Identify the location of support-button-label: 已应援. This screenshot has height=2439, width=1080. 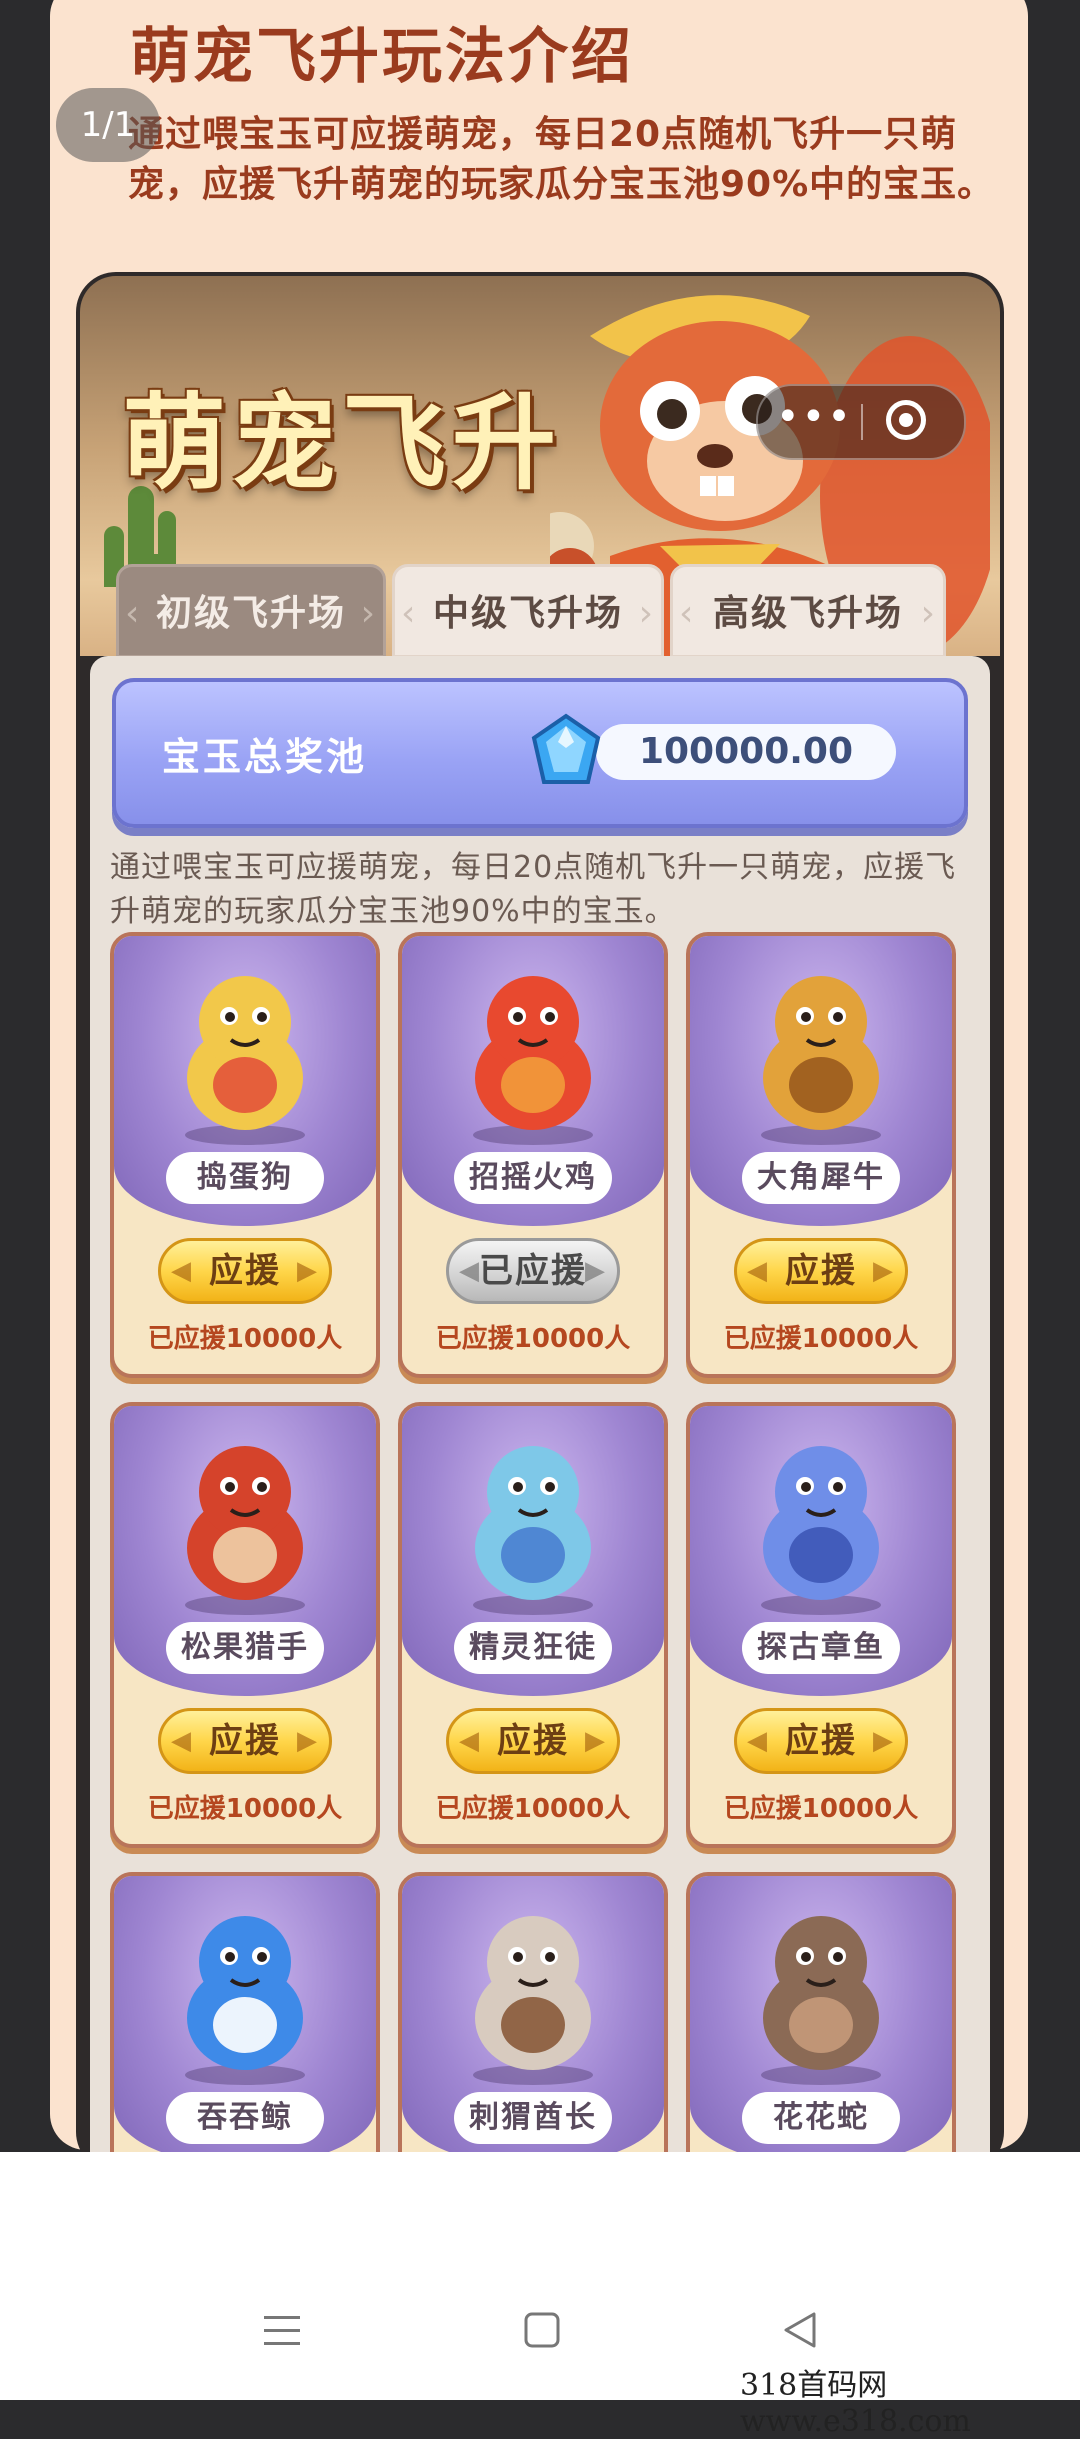
(533, 1271).